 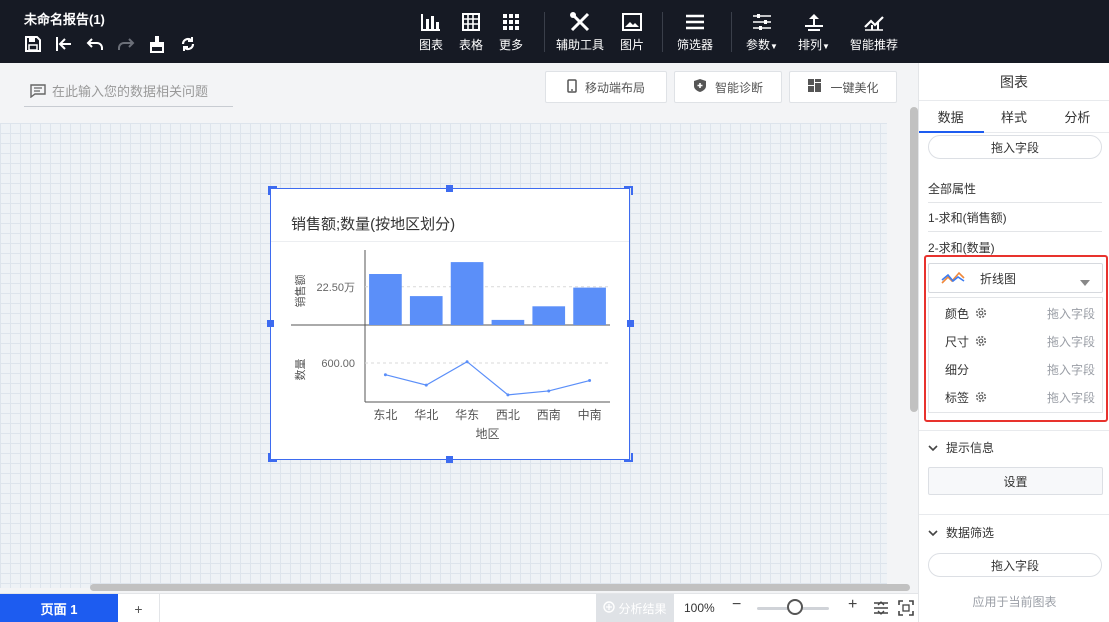 I want to click on toolbar-smart-recommend-label: 智能推荐, so click(x=874, y=45).